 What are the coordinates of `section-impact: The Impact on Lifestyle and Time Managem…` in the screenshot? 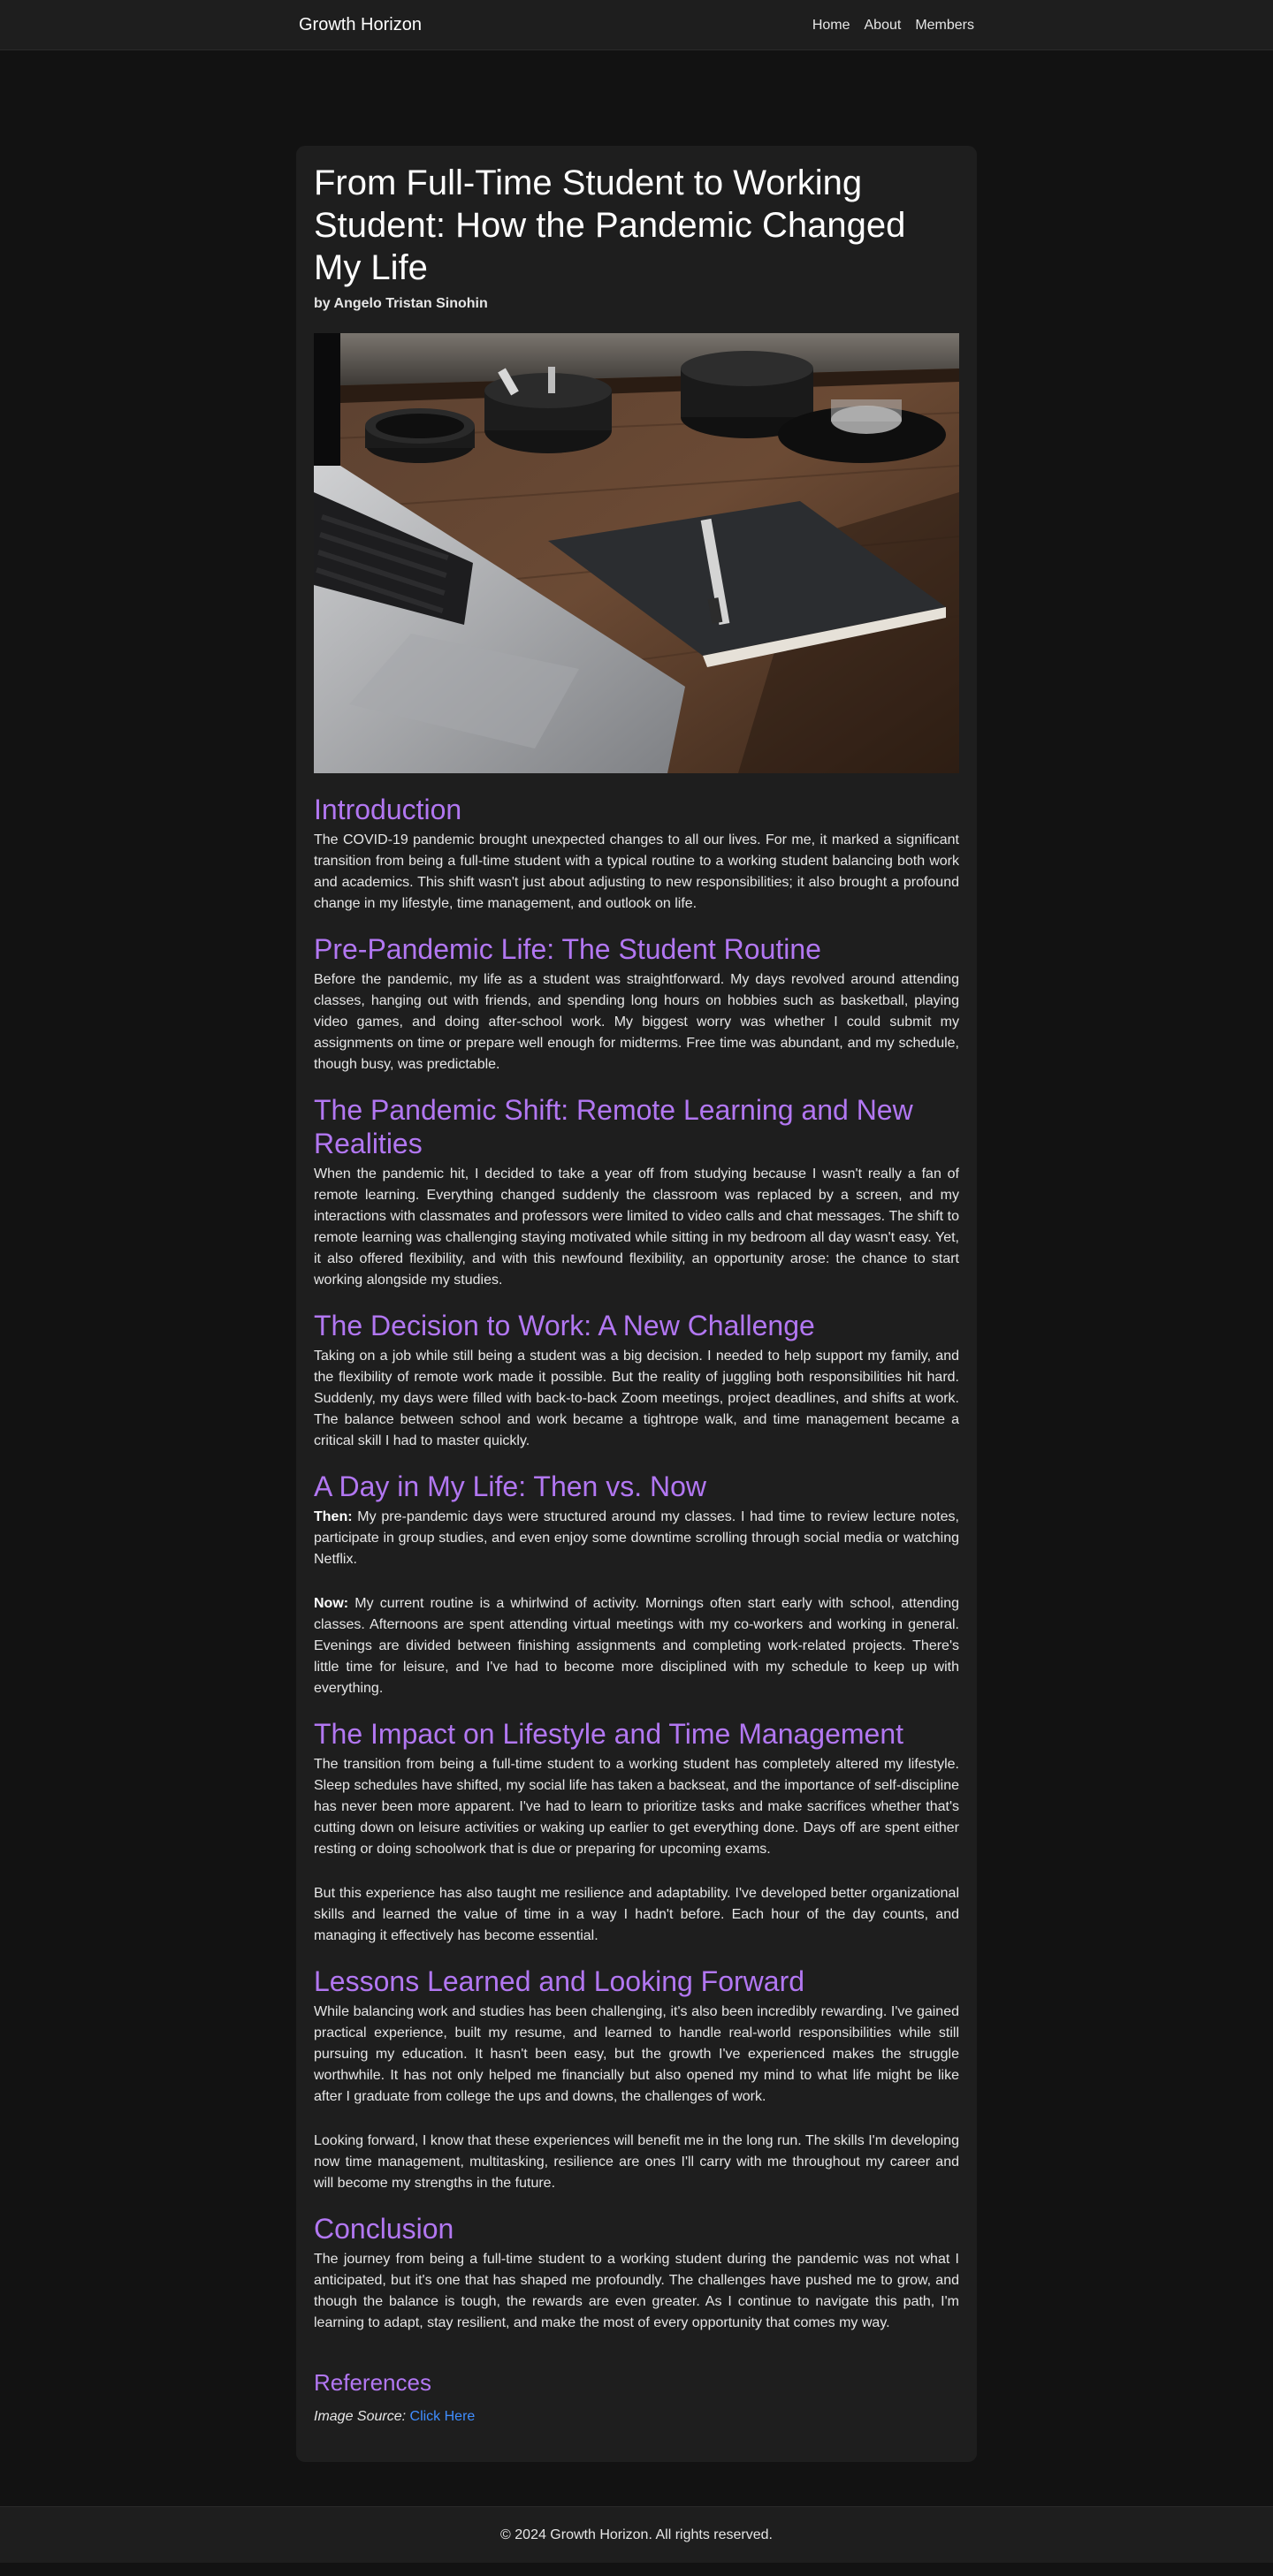 It's located at (636, 1832).